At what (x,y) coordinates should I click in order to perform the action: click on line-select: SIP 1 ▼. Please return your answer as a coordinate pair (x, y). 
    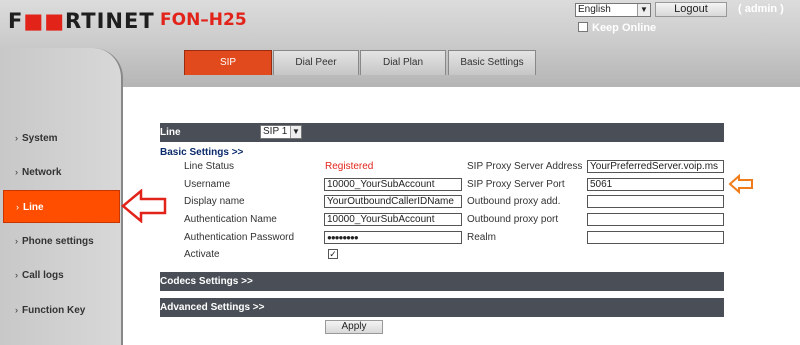
    Looking at the image, I should click on (281, 132).